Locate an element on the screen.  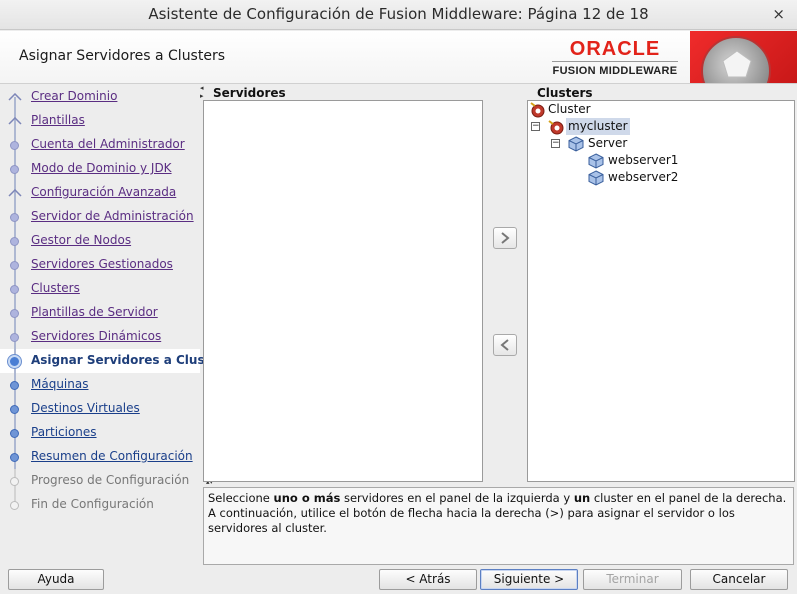
step-label: Destinos Virtuales is located at coordinates (85, 408).